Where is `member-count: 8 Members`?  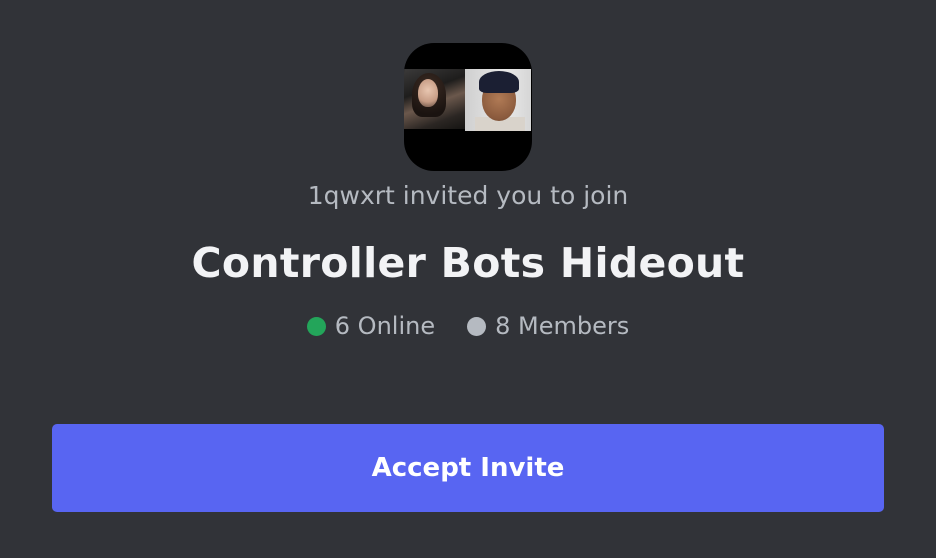 member-count: 8 Members is located at coordinates (548, 326).